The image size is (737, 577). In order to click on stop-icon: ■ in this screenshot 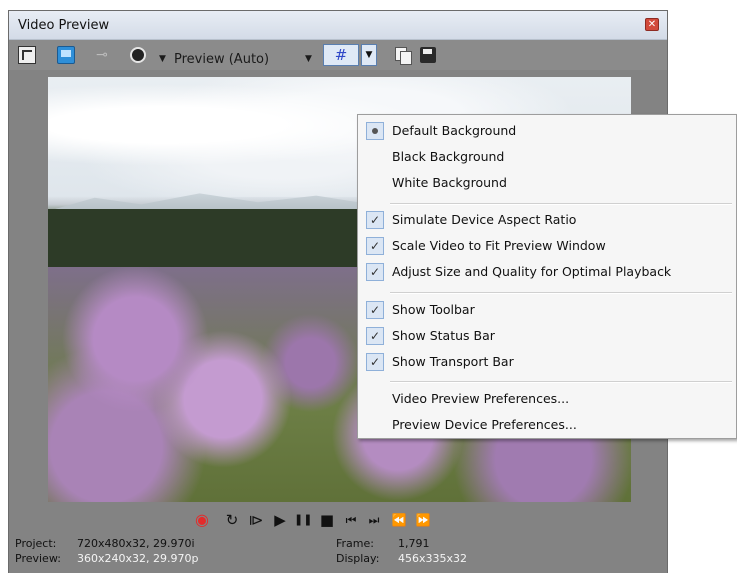, I will do `click(327, 520)`.